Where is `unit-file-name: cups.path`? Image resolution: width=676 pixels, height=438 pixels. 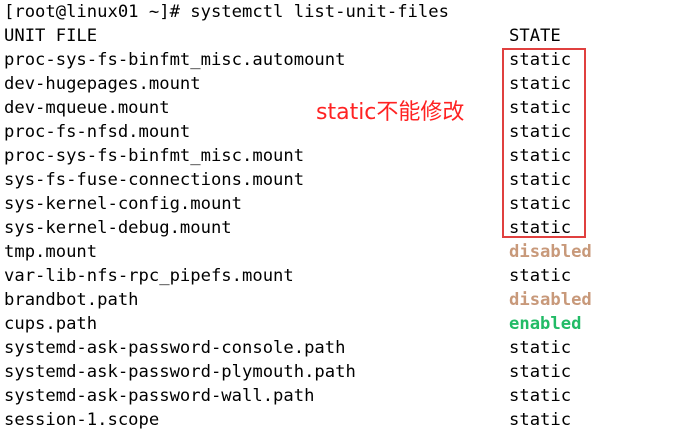
unit-file-name: cups.path is located at coordinates (51, 324).